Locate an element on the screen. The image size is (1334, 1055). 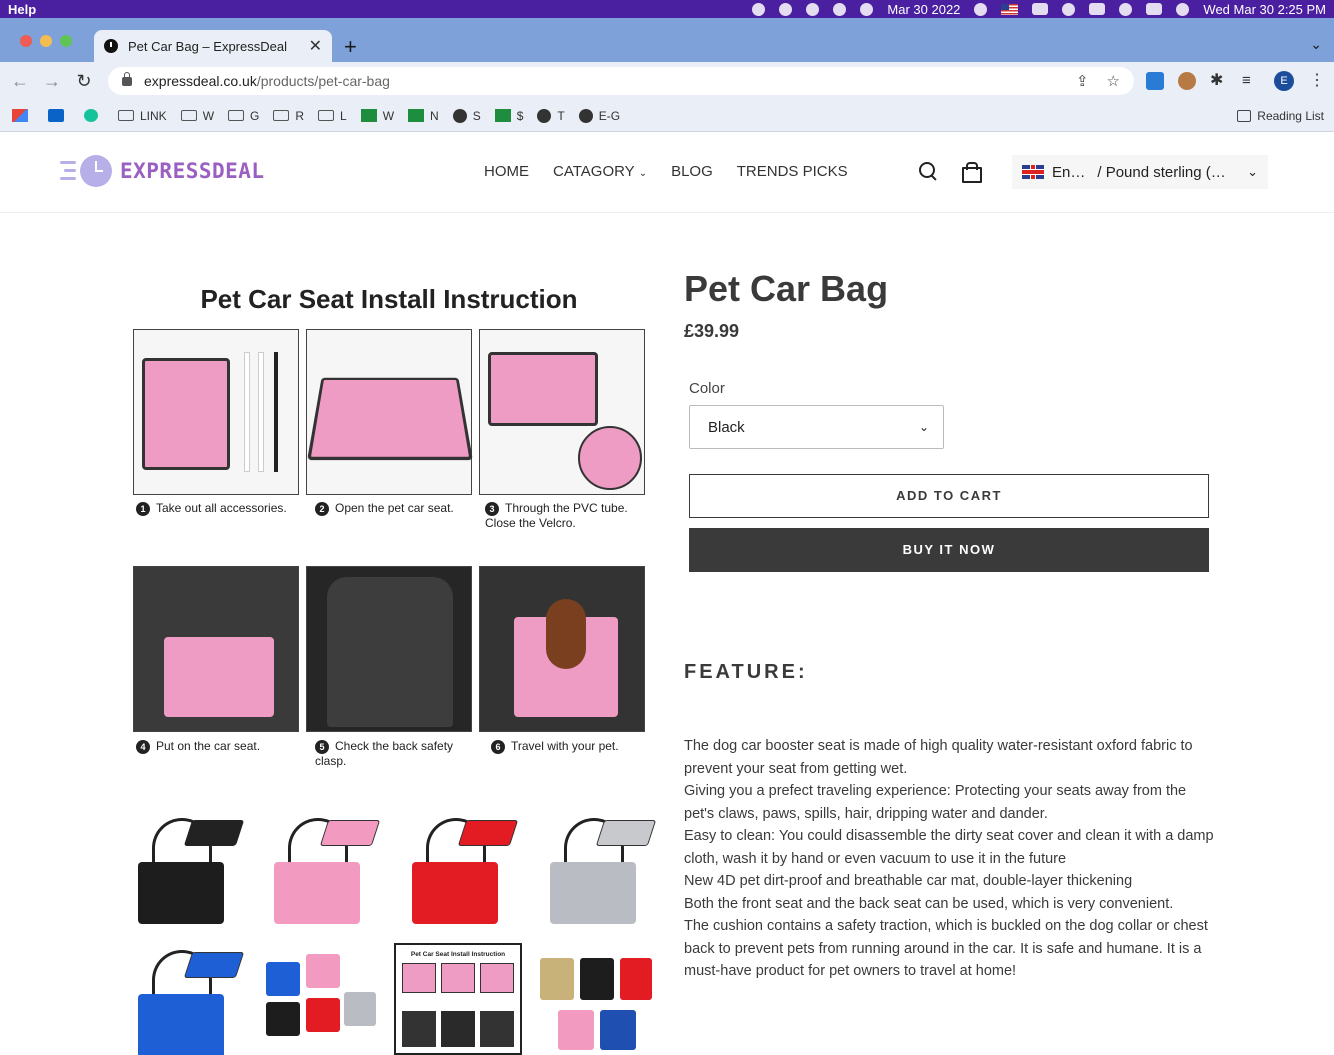
dog-shape is located at coordinates (566, 634).